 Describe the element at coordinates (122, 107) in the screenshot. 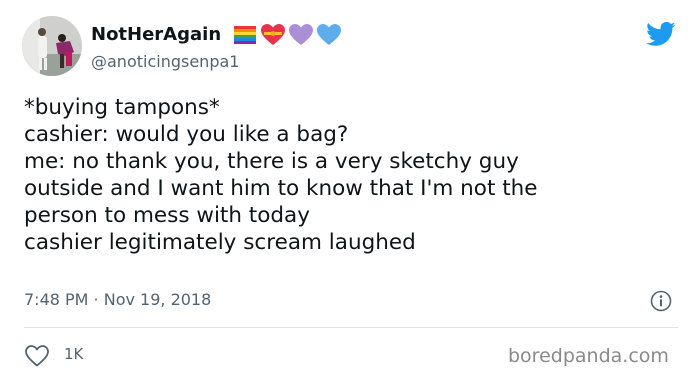

I see `tweet-line: *buying tampons*` at that location.